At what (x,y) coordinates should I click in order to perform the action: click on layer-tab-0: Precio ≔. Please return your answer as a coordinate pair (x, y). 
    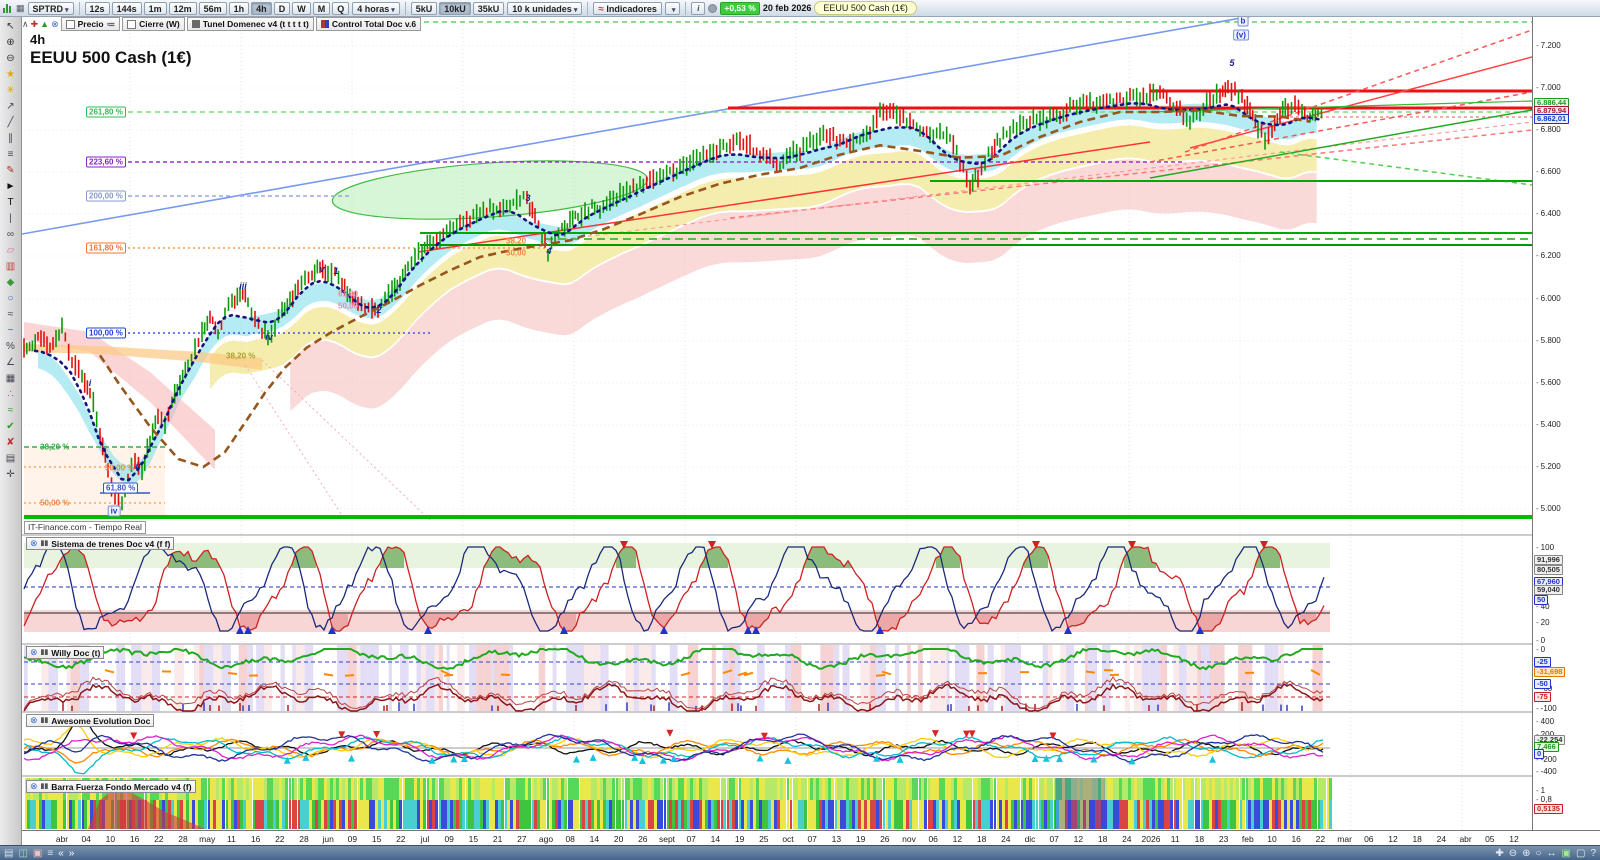
    Looking at the image, I should click on (90, 24).